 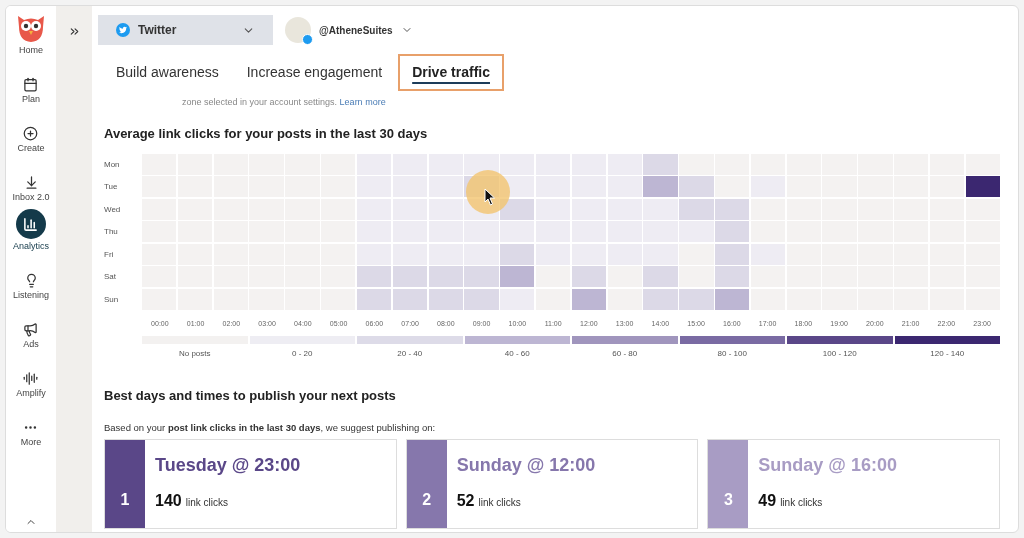 I want to click on sidebar-item: Analytics, so click(x=31, y=246).